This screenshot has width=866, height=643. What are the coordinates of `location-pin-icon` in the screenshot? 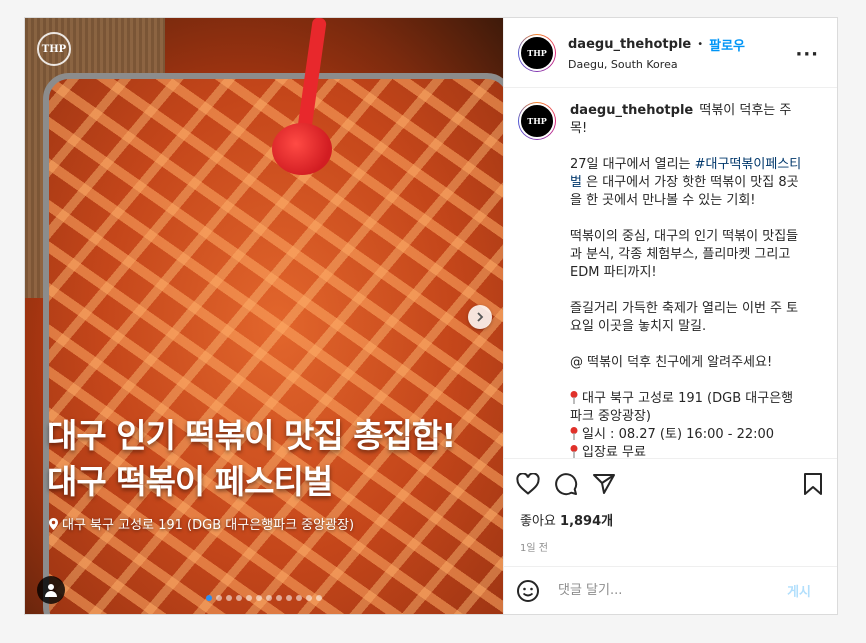 It's located at (53, 523).